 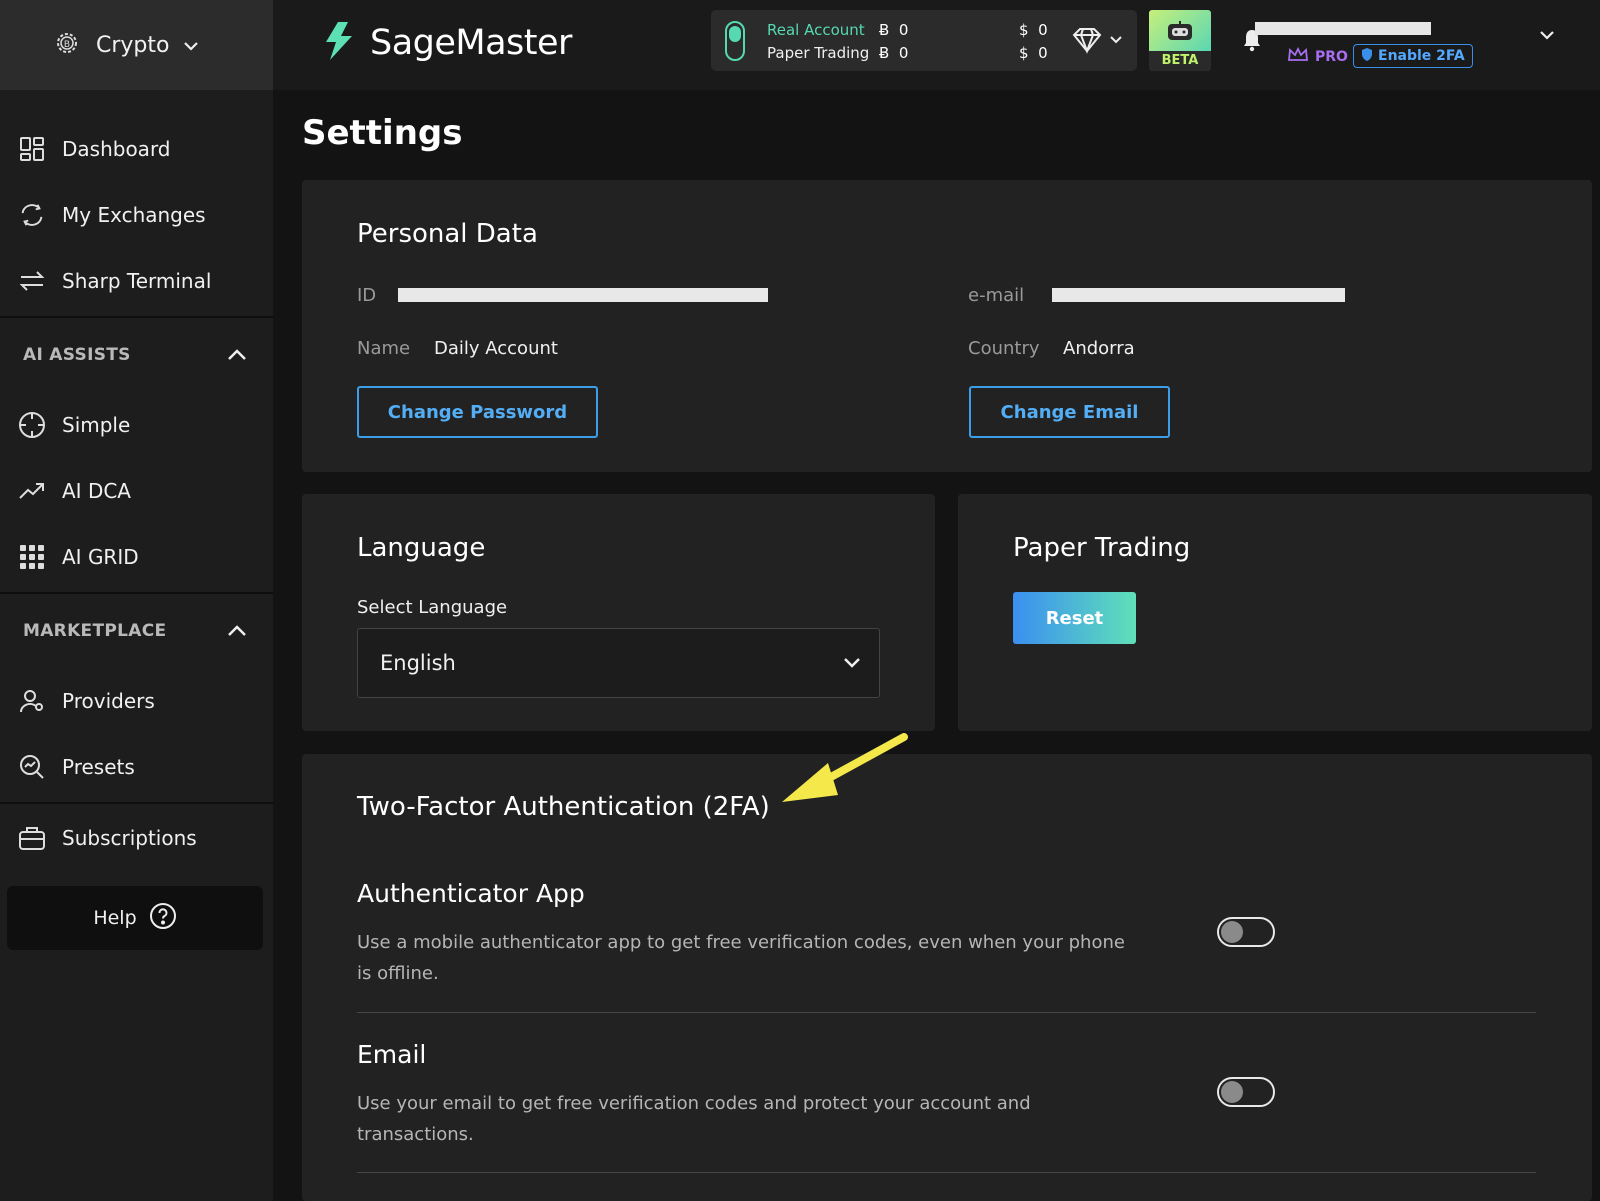 I want to click on personal-data-title: Personal Data, so click(x=447, y=234).